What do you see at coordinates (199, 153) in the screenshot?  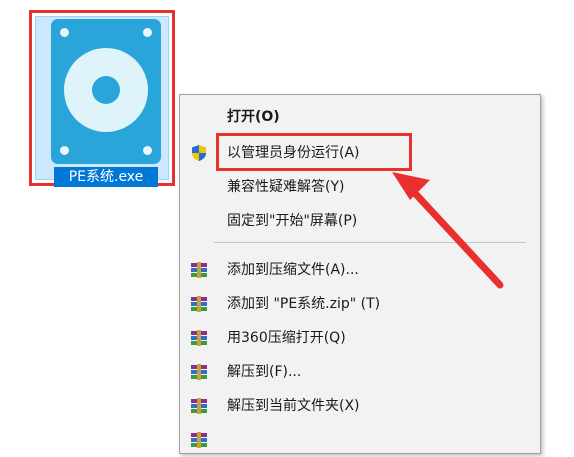 I see `uac-shield-icon` at bounding box center [199, 153].